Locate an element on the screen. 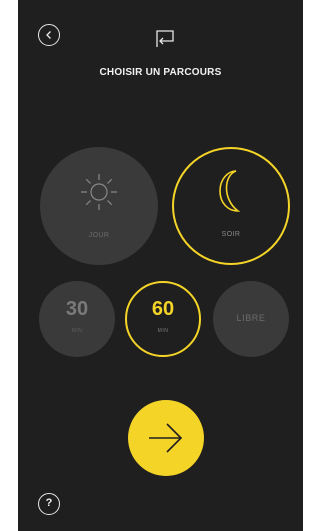 The height and width of the screenshot is (531, 320). duration-60-button: 60 MIN is located at coordinates (163, 319).